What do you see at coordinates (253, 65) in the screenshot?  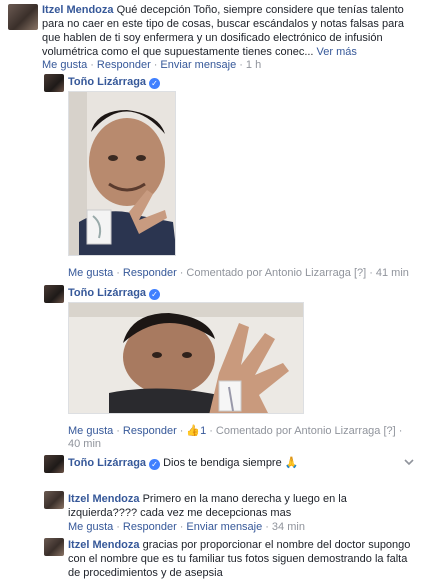 I see `timestamp: 1 h` at bounding box center [253, 65].